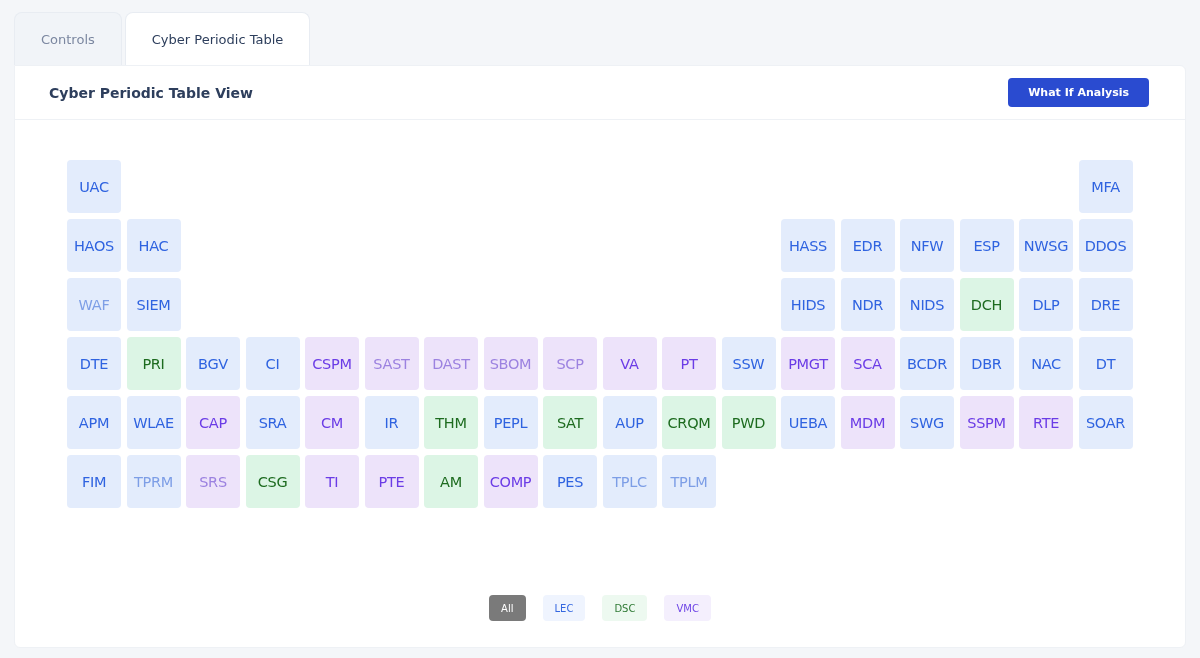 The height and width of the screenshot is (658, 1200). What do you see at coordinates (808, 422) in the screenshot?
I see `element-tile: UEBA` at bounding box center [808, 422].